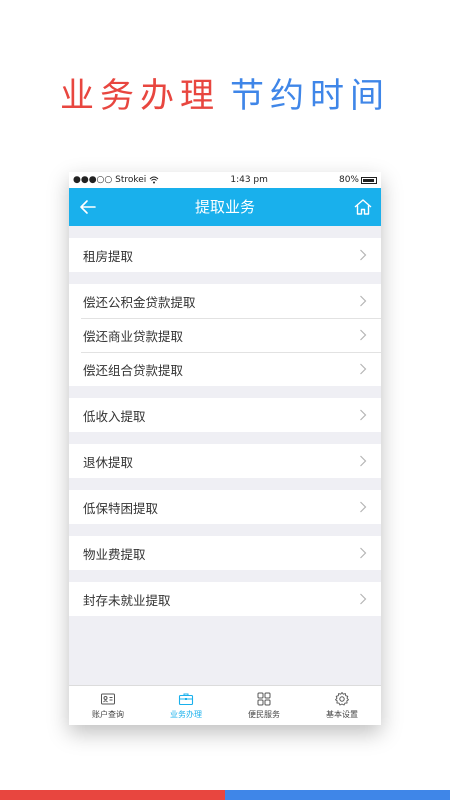 The image size is (450, 800). Describe the element at coordinates (140, 96) in the screenshot. I see `headline-red: 业务办理` at that location.